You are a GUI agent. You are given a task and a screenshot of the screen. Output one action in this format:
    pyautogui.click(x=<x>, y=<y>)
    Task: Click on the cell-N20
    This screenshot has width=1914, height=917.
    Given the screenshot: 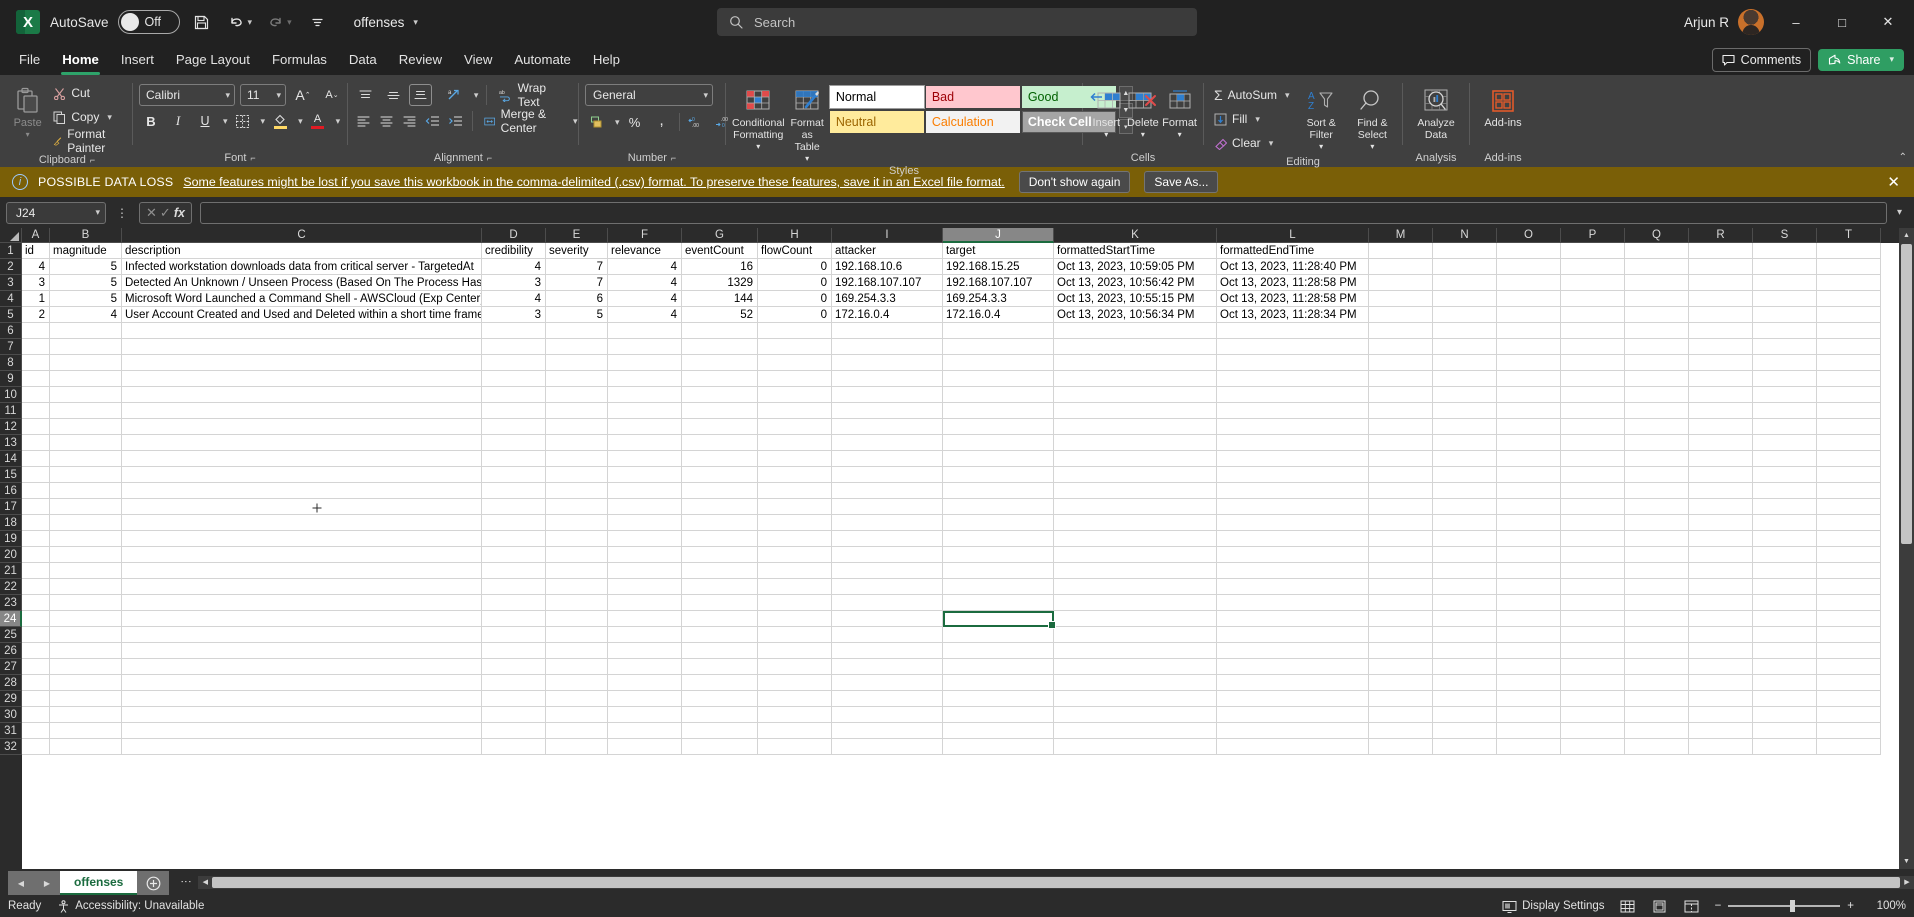 What is the action you would take?
    pyautogui.click(x=1465, y=555)
    